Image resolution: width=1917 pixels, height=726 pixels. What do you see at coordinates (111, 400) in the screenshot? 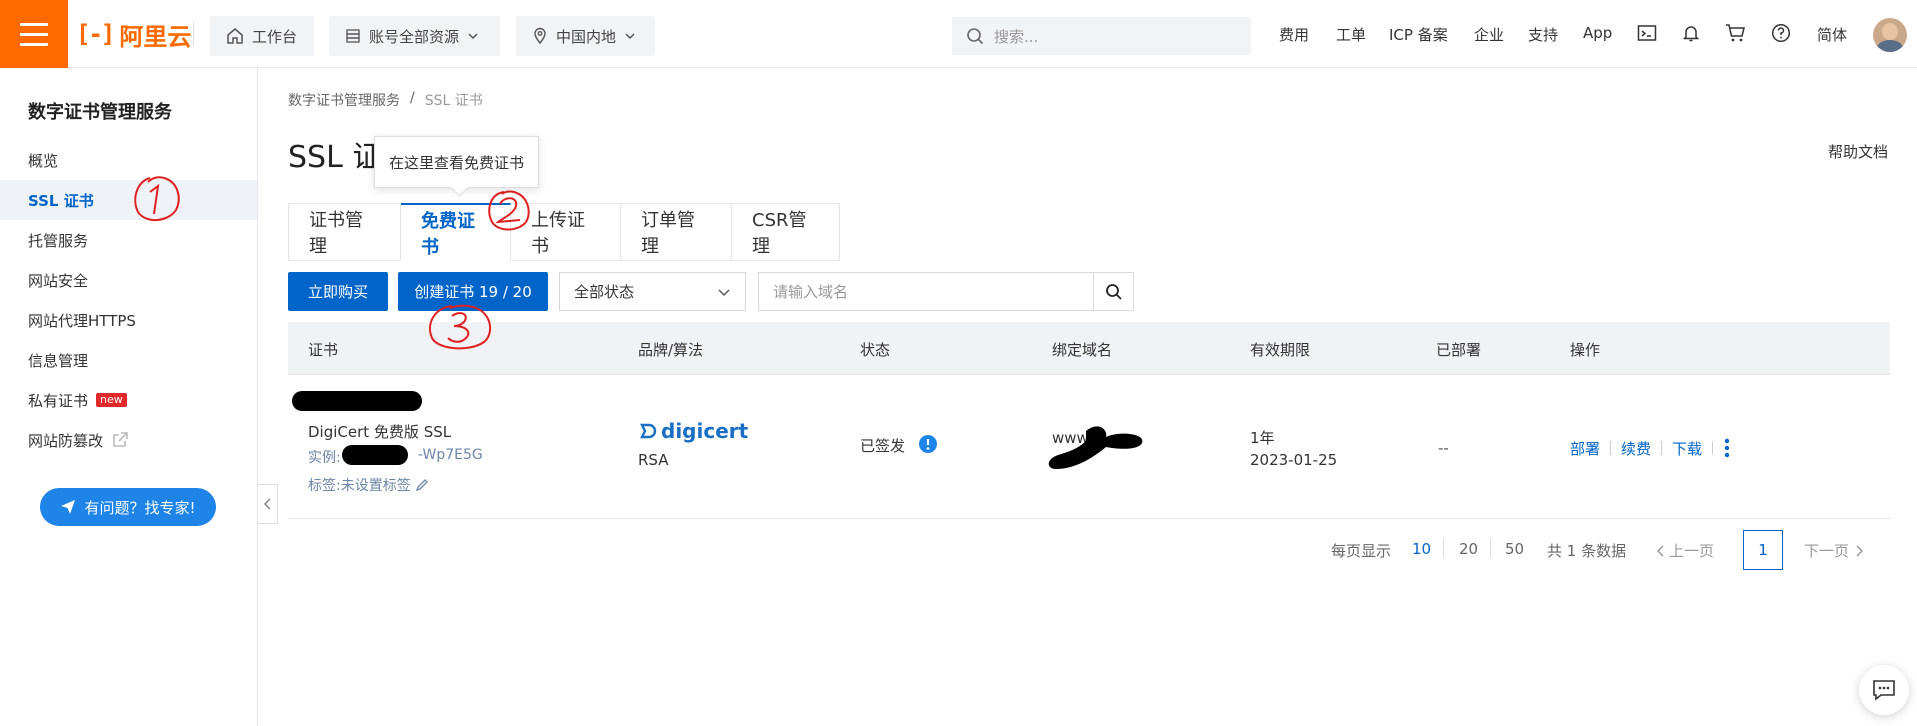
I see `new-badge: new` at bounding box center [111, 400].